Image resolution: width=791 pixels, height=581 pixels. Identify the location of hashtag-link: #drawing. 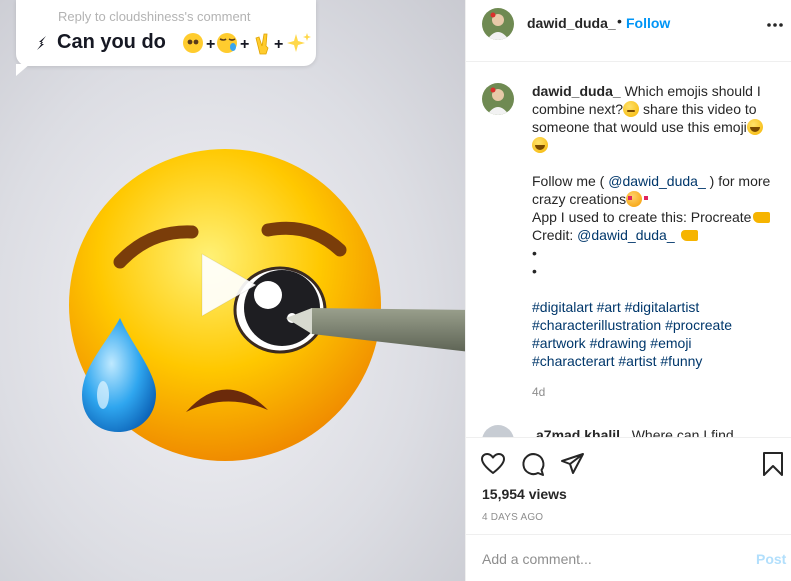
(618, 343).